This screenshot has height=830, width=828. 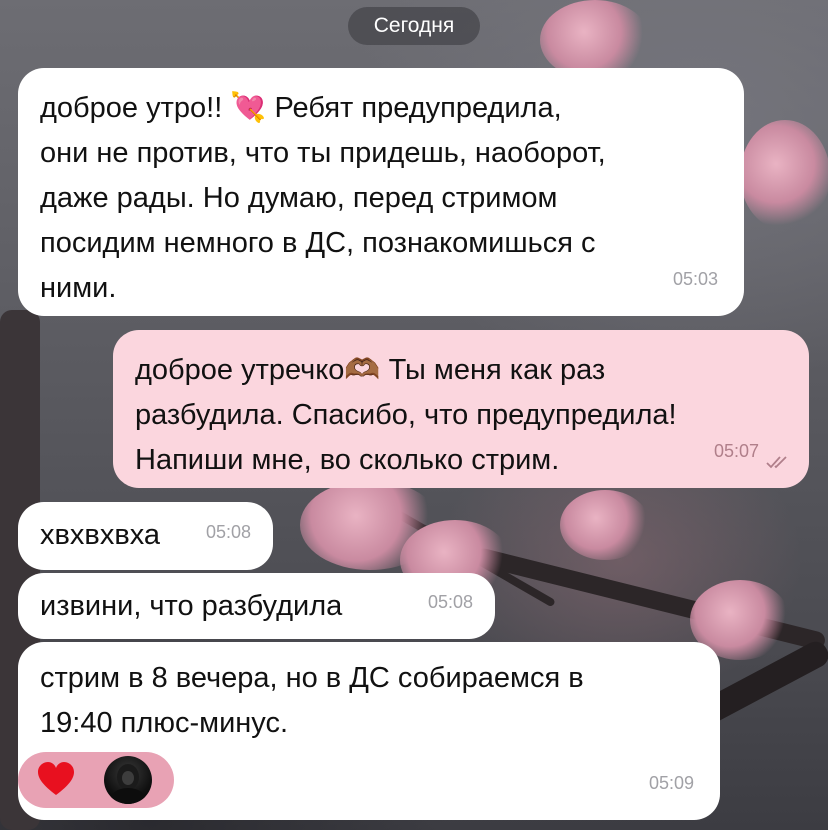 I want to click on read-checkmarks-icon, so click(x=776, y=462).